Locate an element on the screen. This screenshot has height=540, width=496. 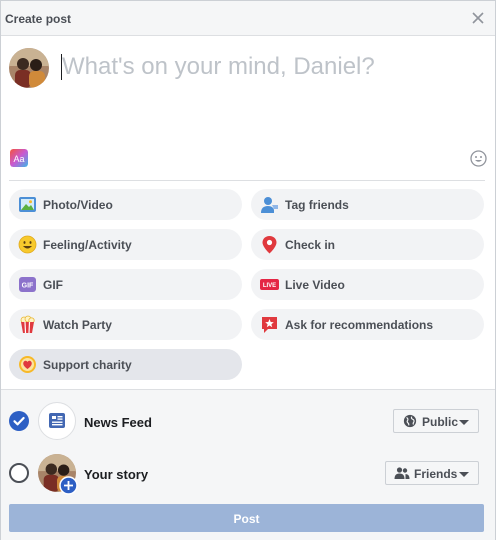
ask-recommendations-label: Ask for recommendations is located at coordinates (359, 325).